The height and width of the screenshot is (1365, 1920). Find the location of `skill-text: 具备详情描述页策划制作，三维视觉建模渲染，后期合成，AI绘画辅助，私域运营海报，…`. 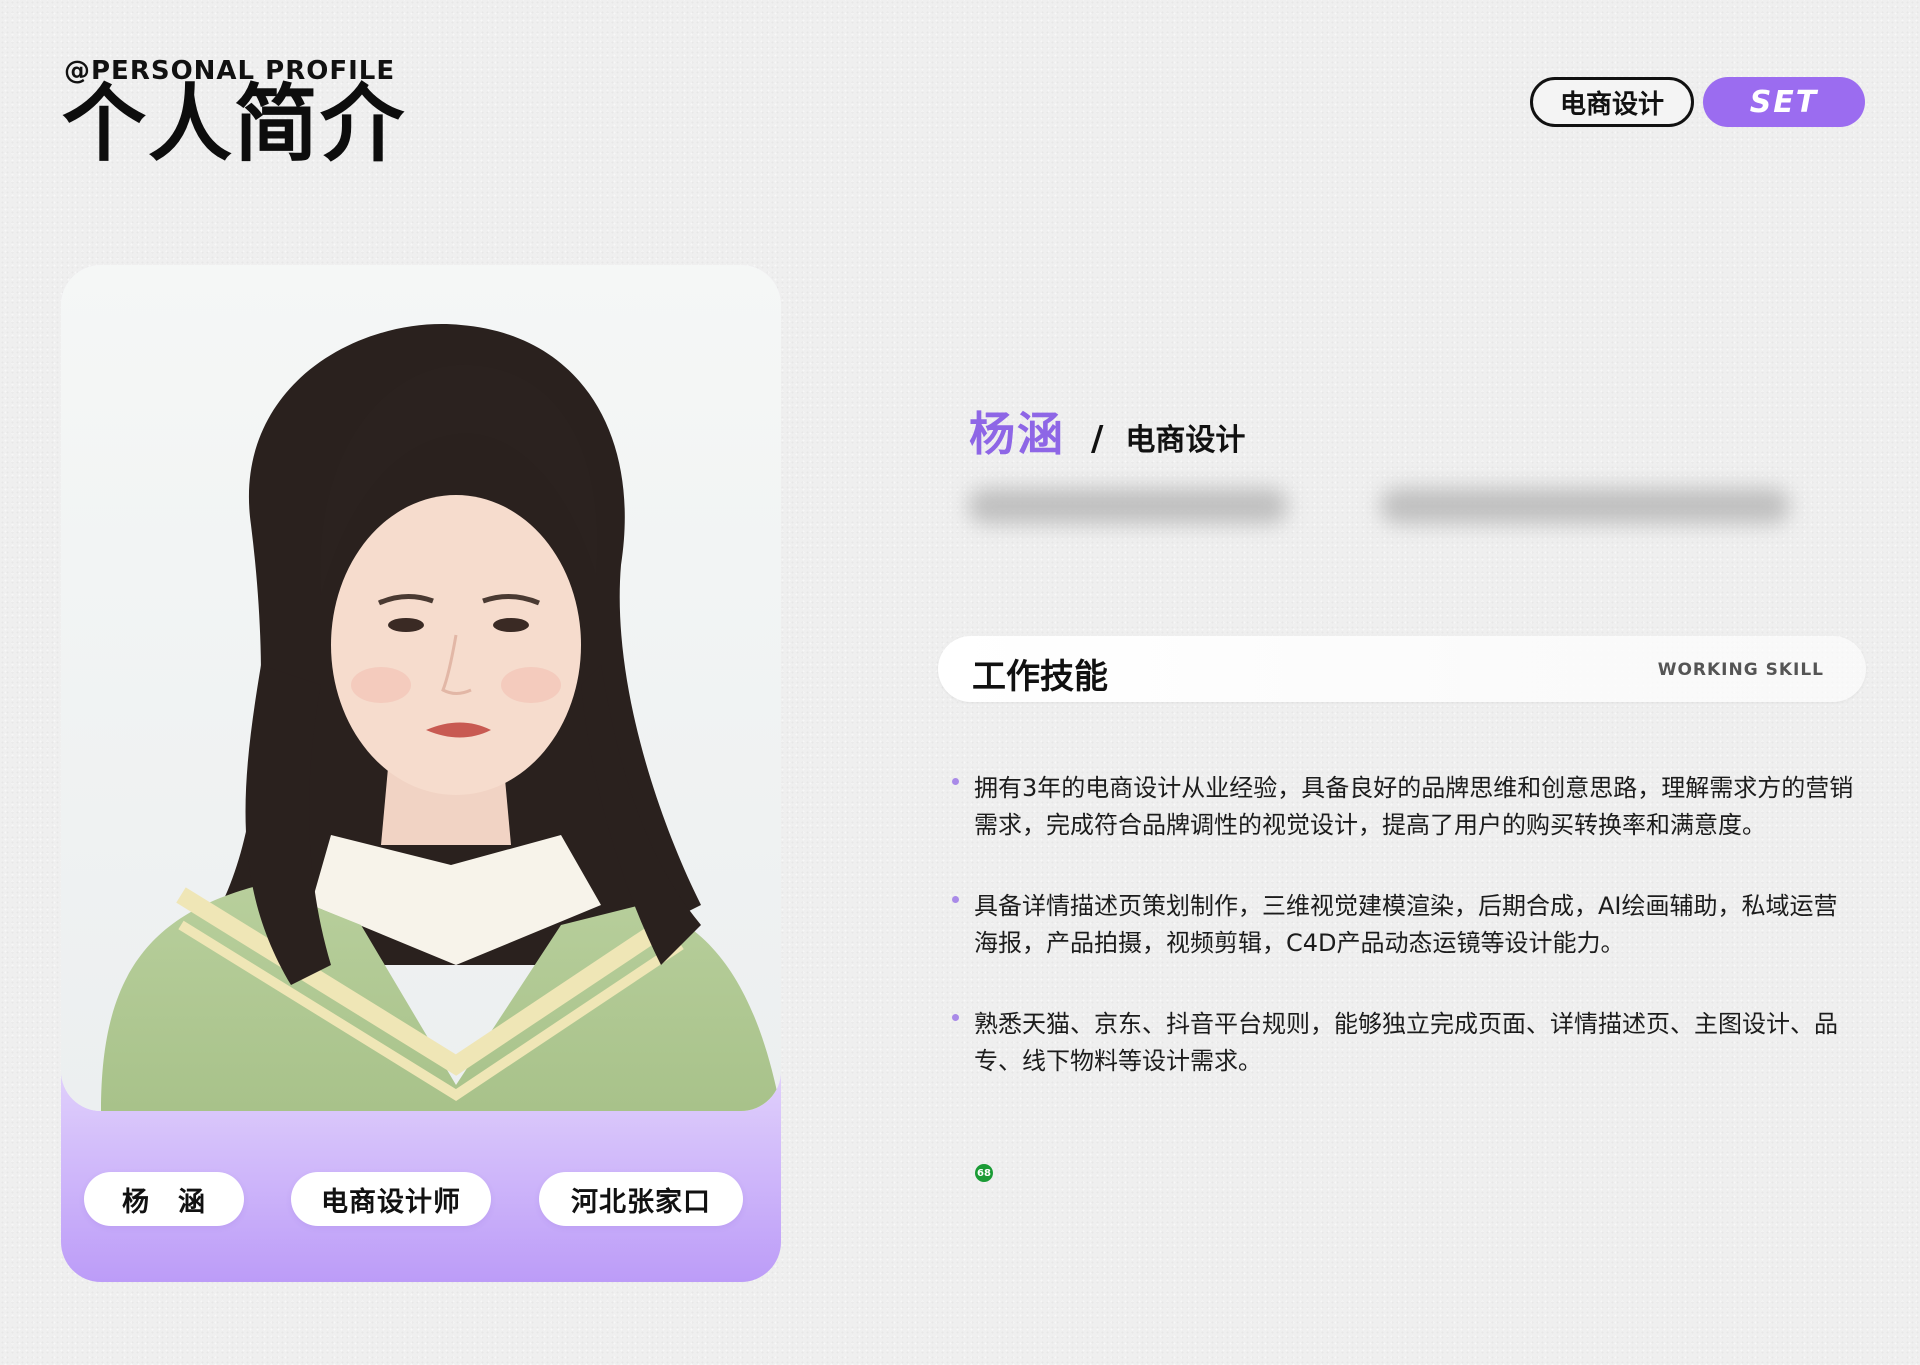

skill-text: 具备详情描述页策划制作，三维视觉建模渲染，后期合成，AI绘画辅助，私域运营海报，… is located at coordinates (1406, 924).